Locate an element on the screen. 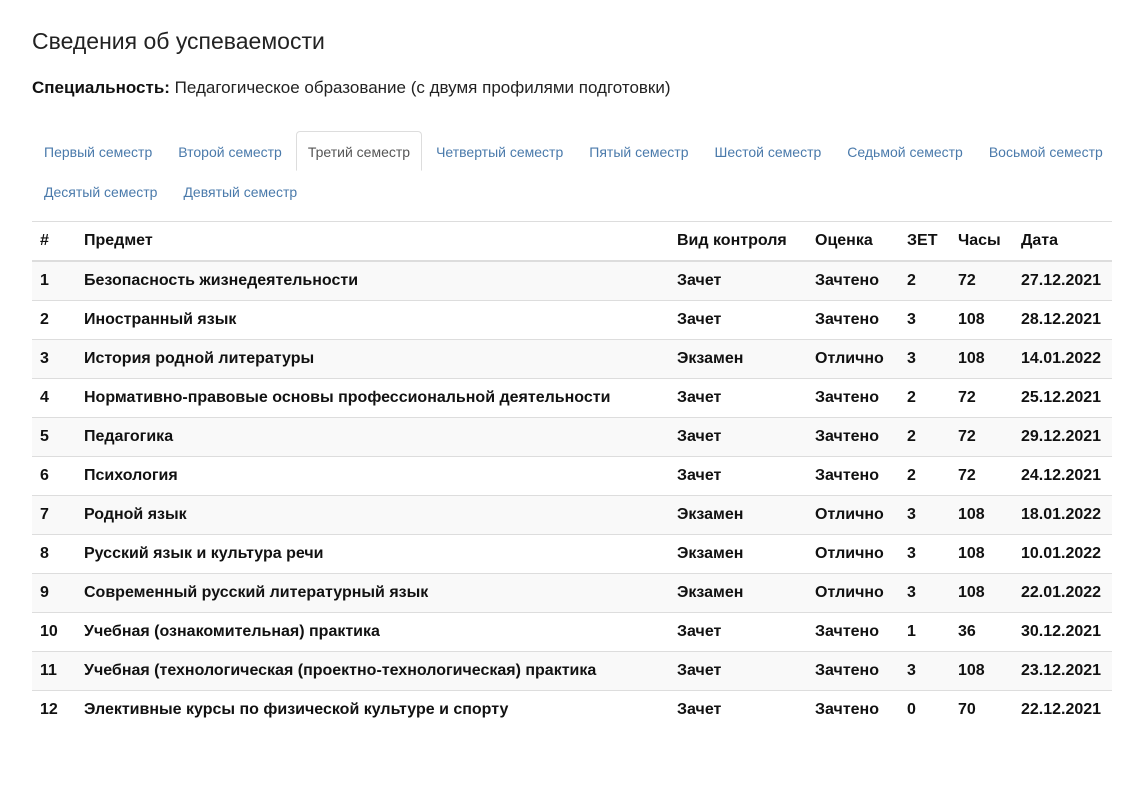 The width and height of the screenshot is (1142, 794). header-num: # is located at coordinates (54, 242).